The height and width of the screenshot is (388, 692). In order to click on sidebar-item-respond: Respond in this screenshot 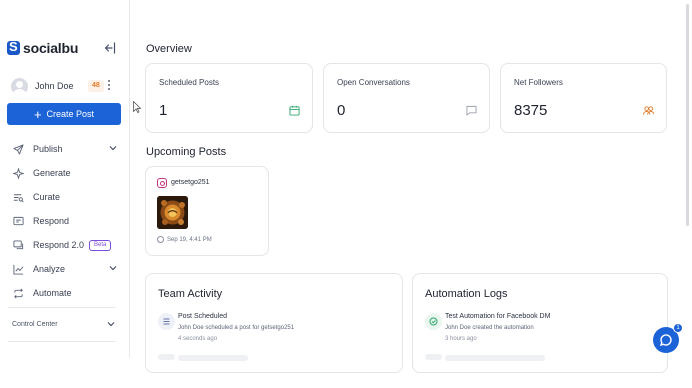, I will do `click(66, 221)`.